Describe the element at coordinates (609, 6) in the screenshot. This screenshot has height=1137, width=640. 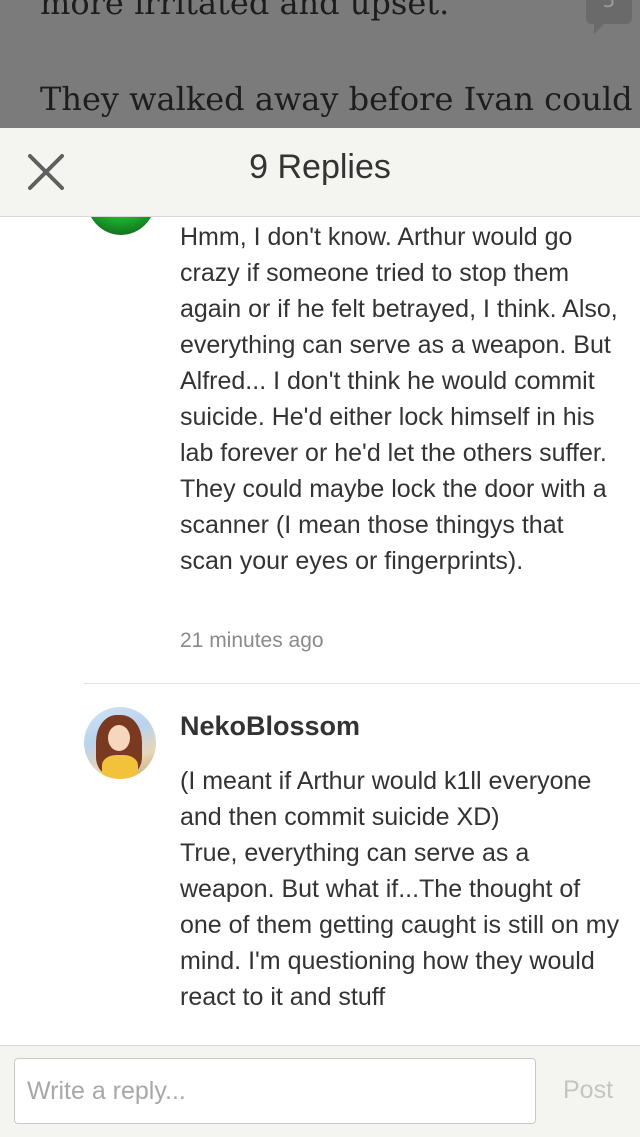
I see `comment-count: 5` at that location.